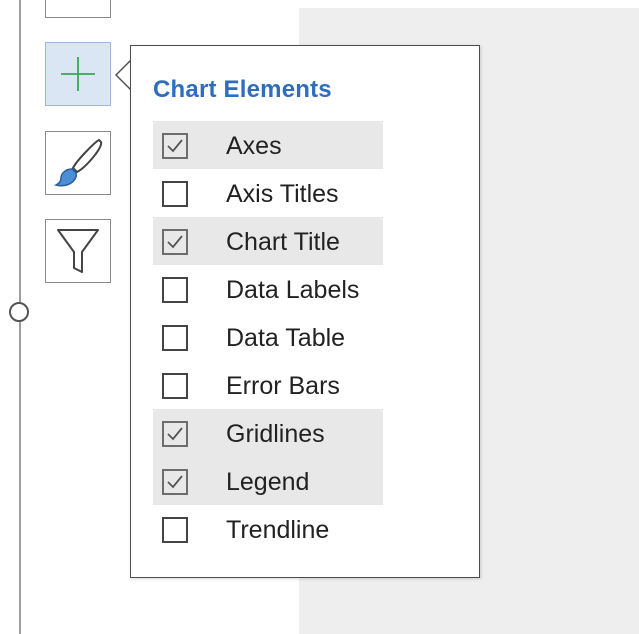  I want to click on chart-element-legend: Legend, so click(268, 481).